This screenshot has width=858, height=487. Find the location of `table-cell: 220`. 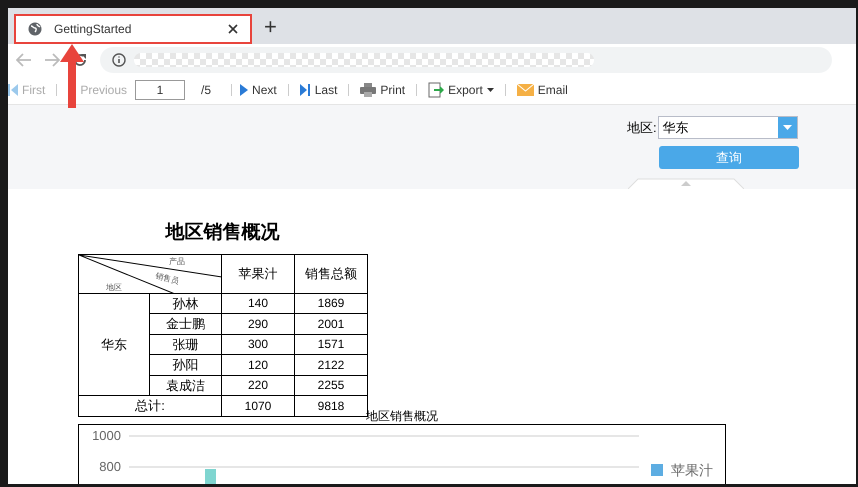

table-cell: 220 is located at coordinates (258, 385).